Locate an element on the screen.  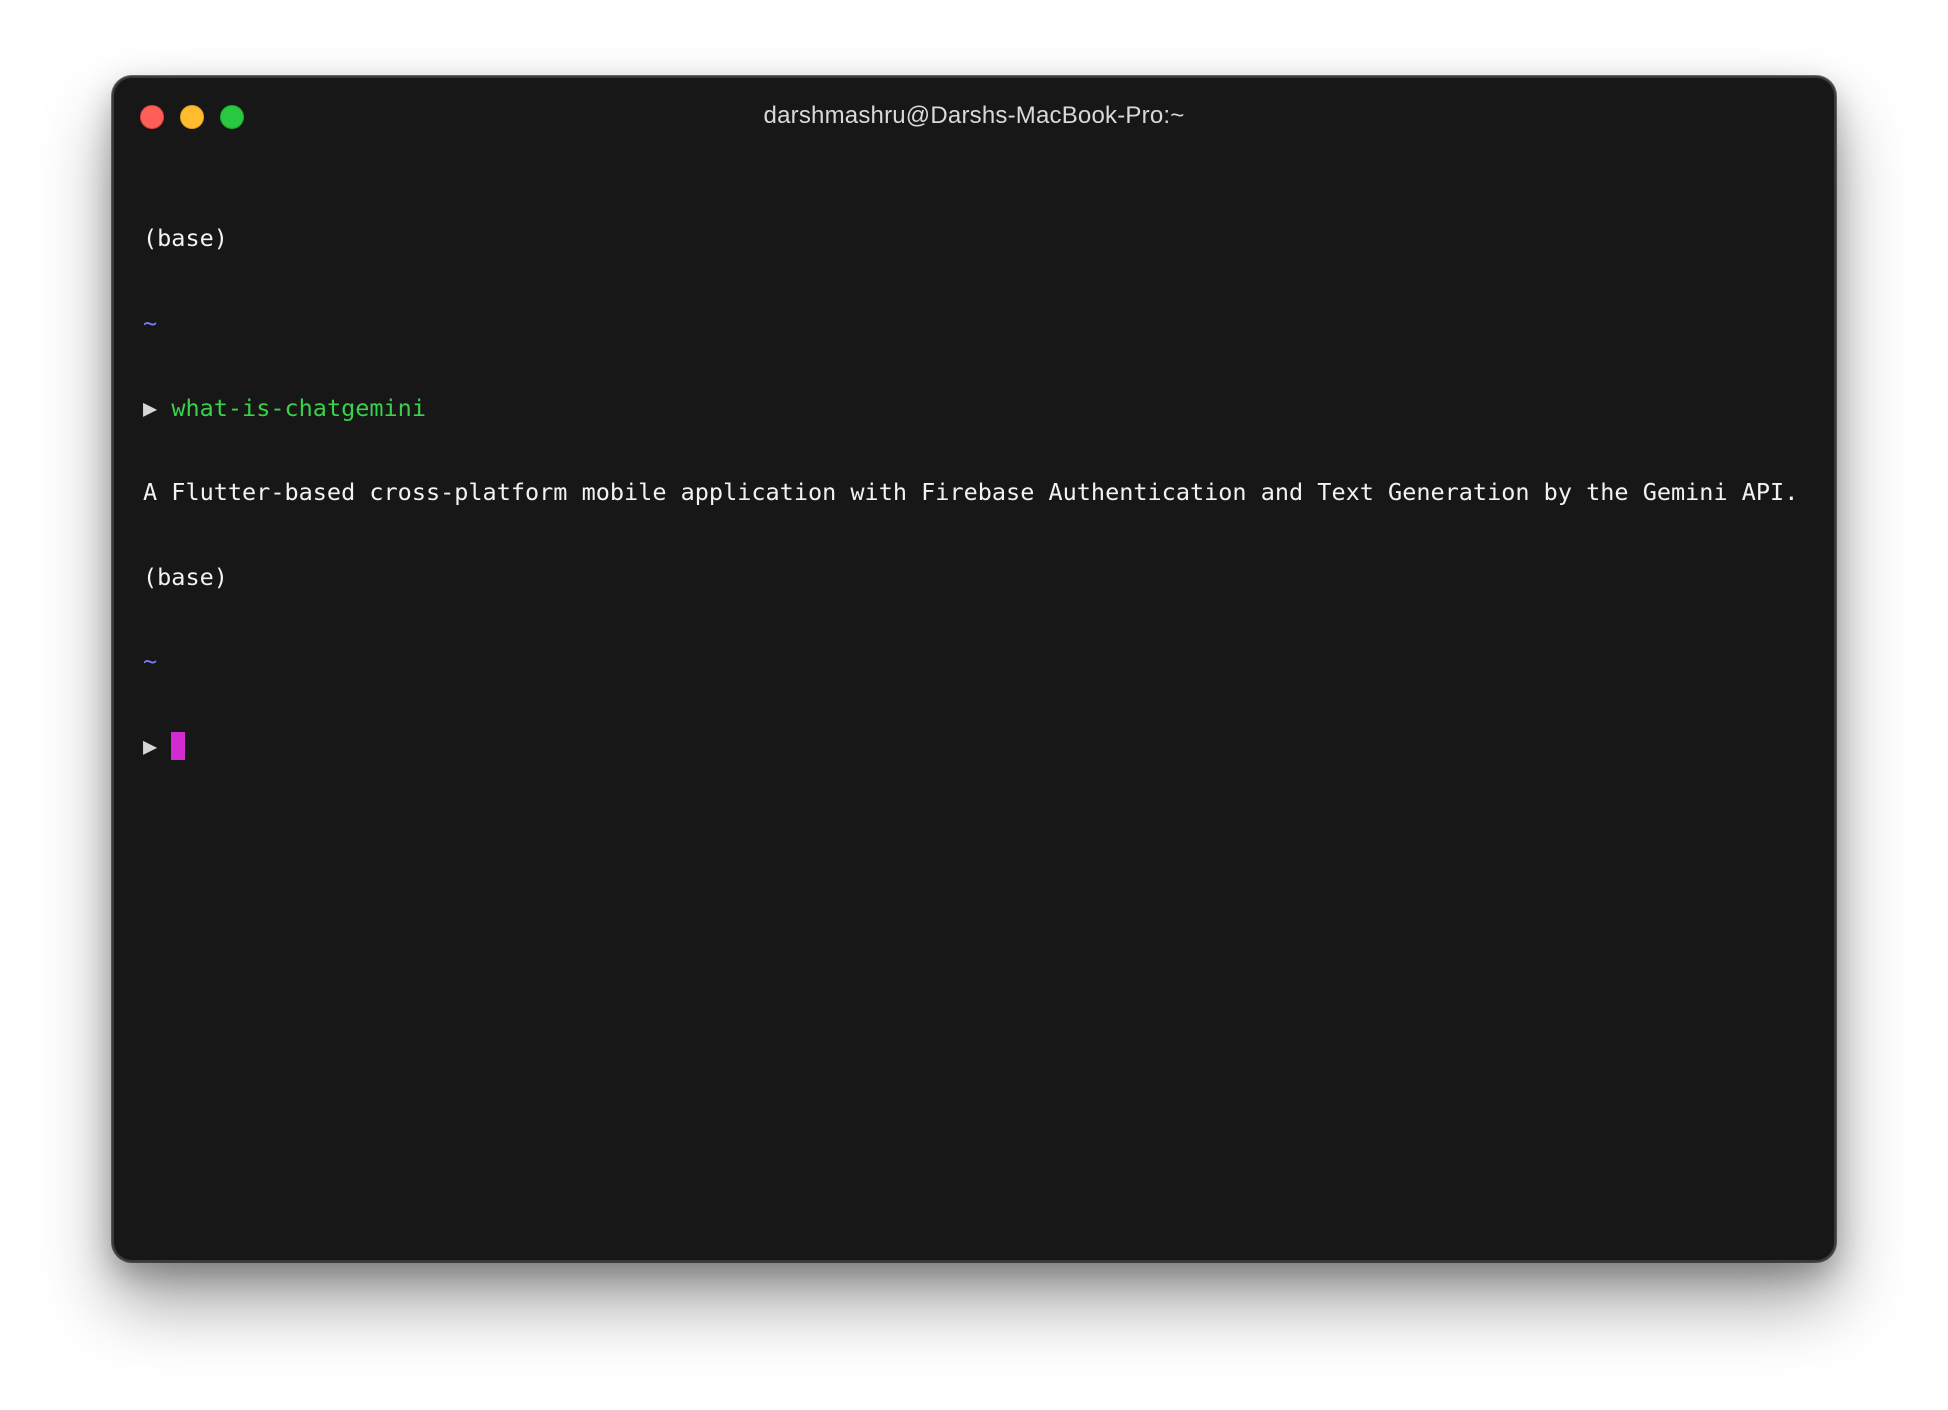
title-bar: darshmashru@Darshs-MacBook-Pro:~ is located at coordinates (974, 116).